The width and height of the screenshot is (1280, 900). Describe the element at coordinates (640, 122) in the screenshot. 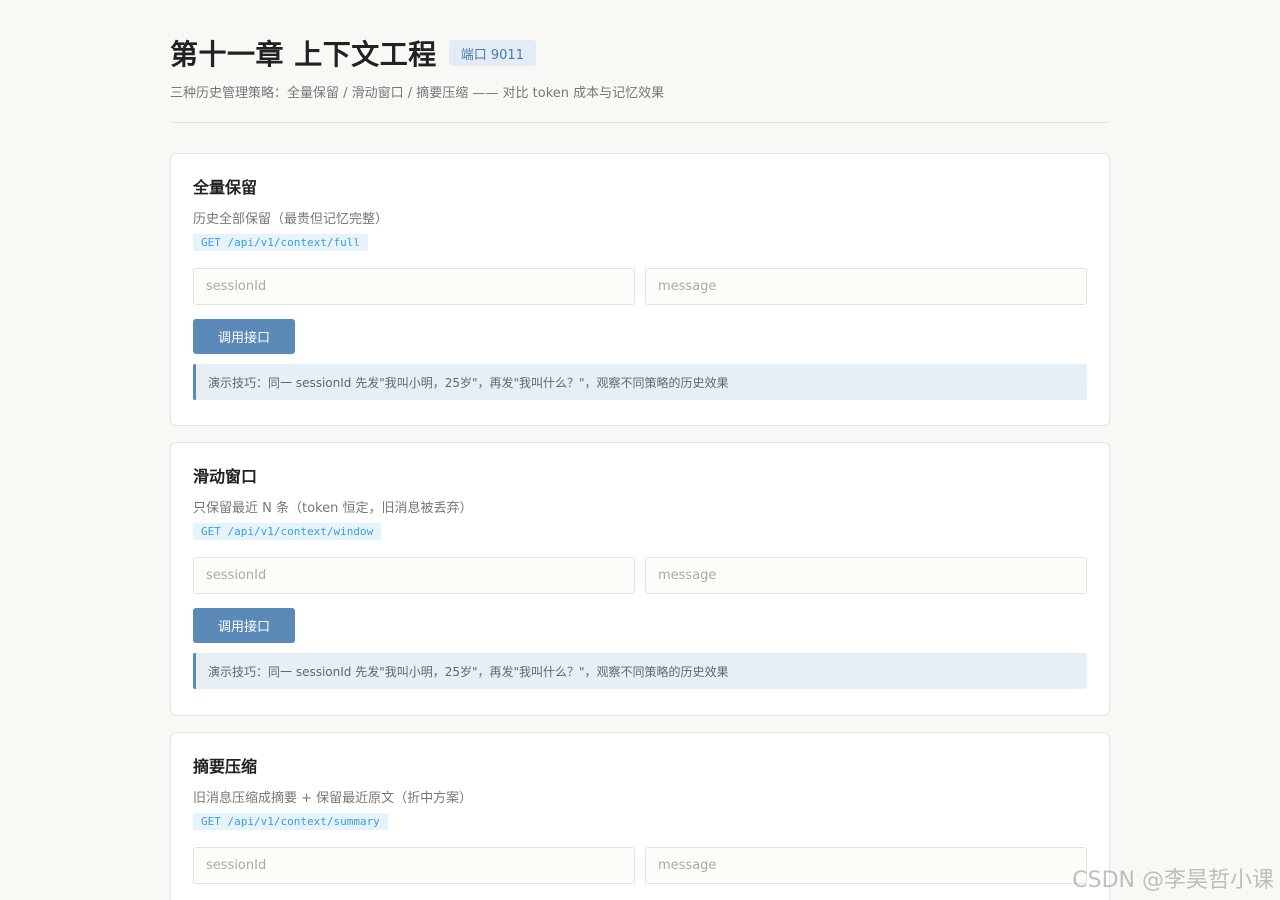

I see `header-divider` at that location.